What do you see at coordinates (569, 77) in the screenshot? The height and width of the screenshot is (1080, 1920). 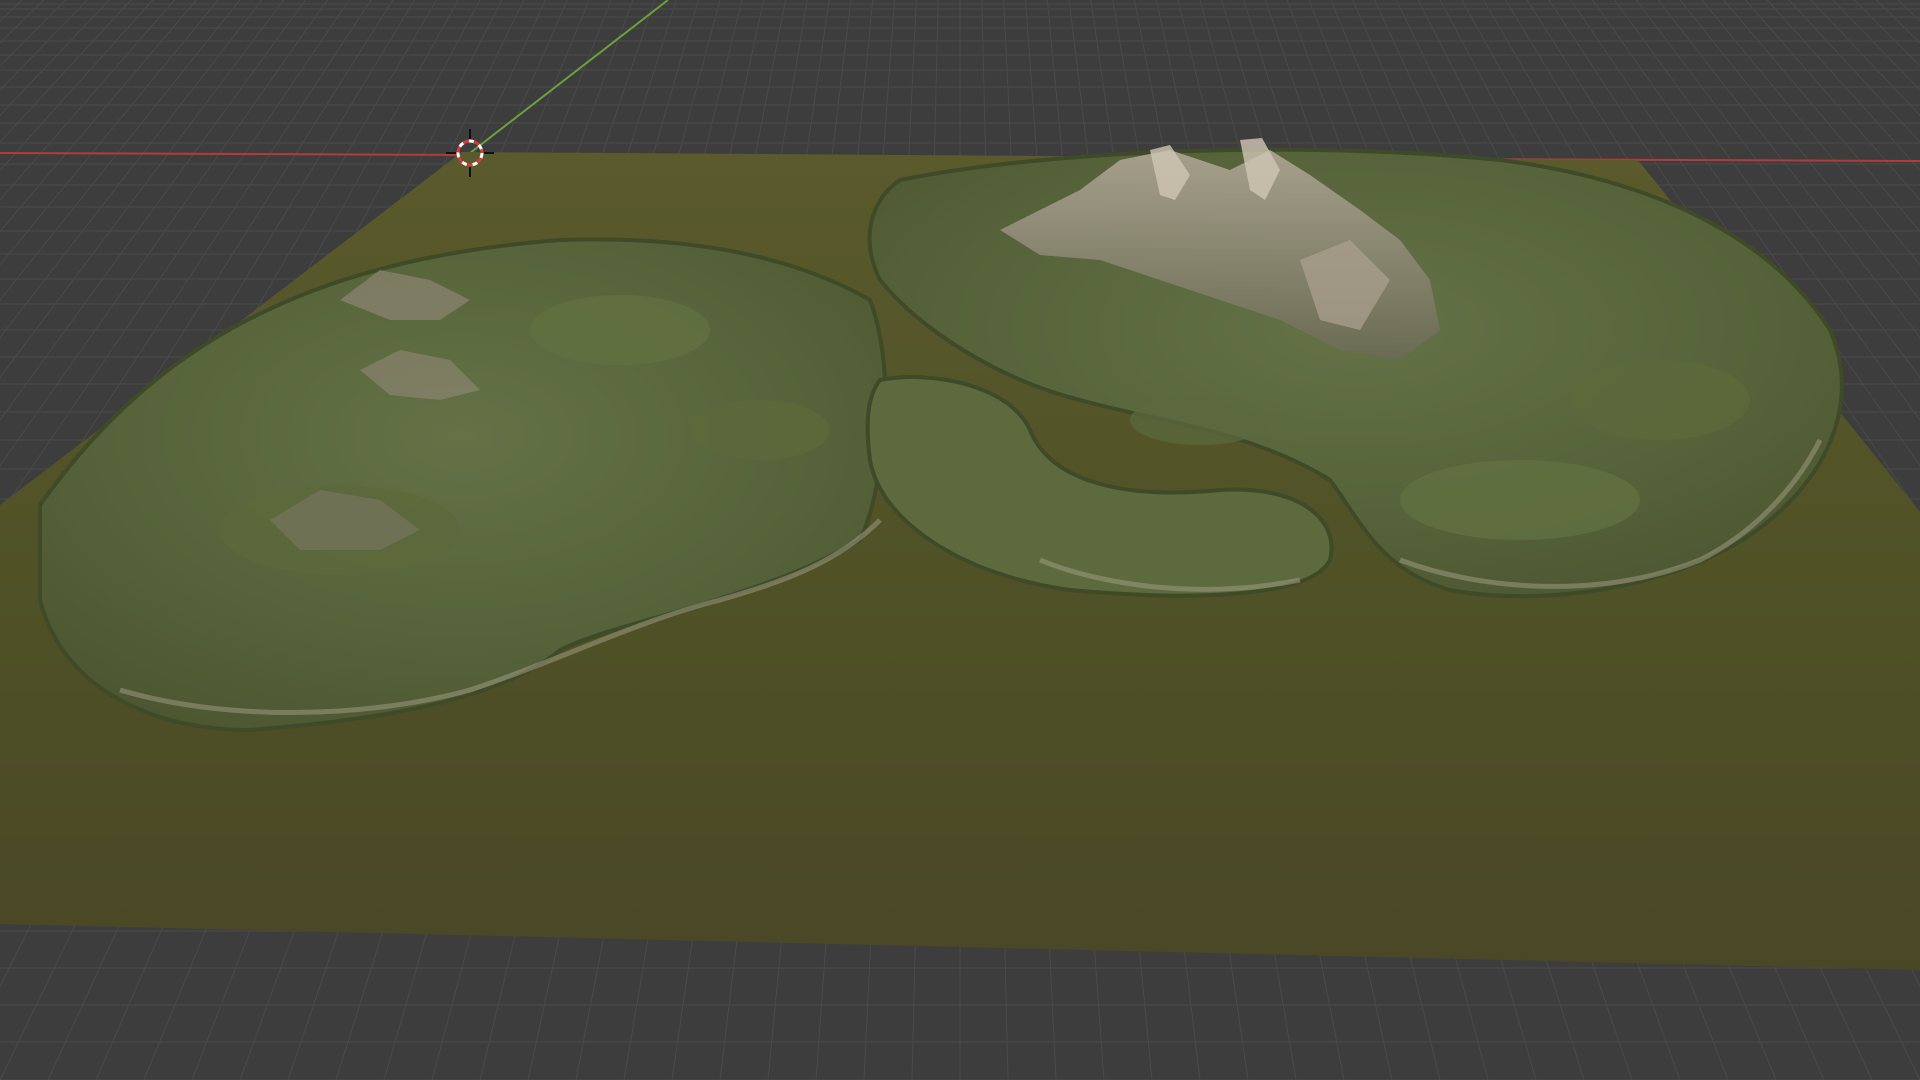 I see `y-axis-line` at bounding box center [569, 77].